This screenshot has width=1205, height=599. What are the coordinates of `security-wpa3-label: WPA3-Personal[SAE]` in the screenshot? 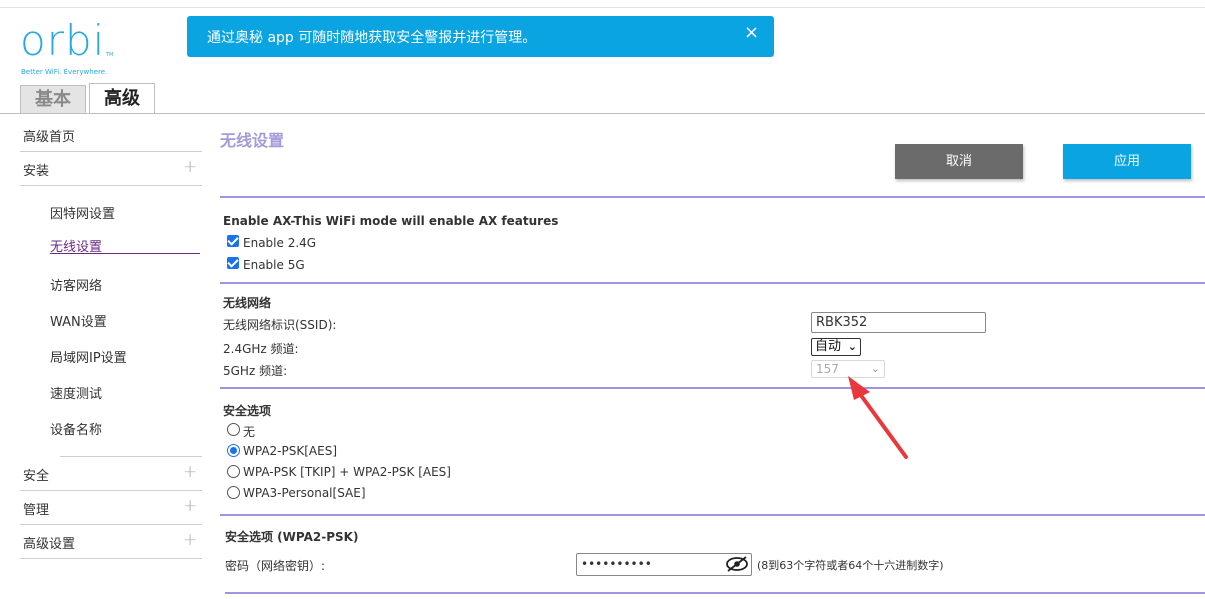 It's located at (304, 493).